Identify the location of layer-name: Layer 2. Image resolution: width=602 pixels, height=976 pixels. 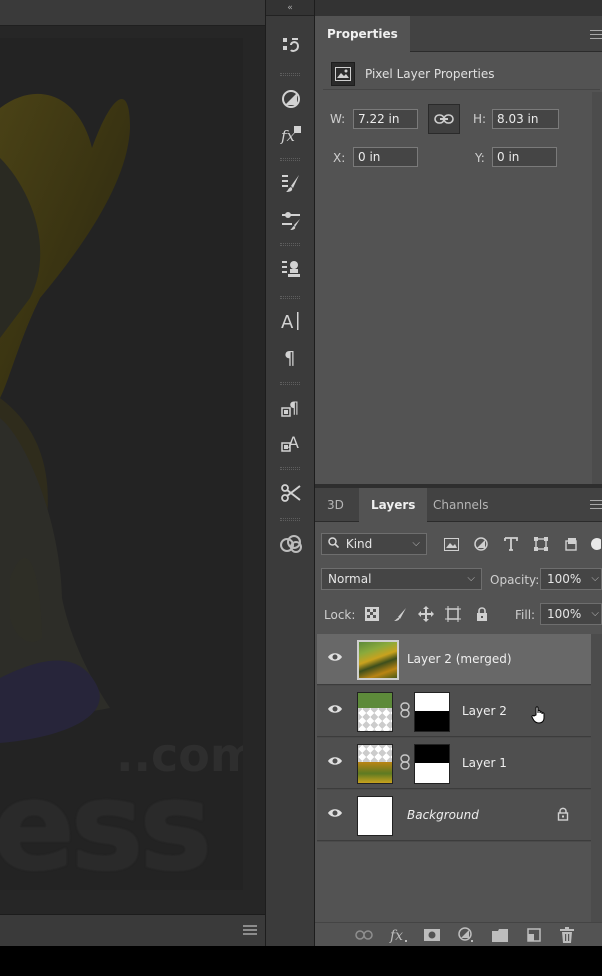
(484, 711).